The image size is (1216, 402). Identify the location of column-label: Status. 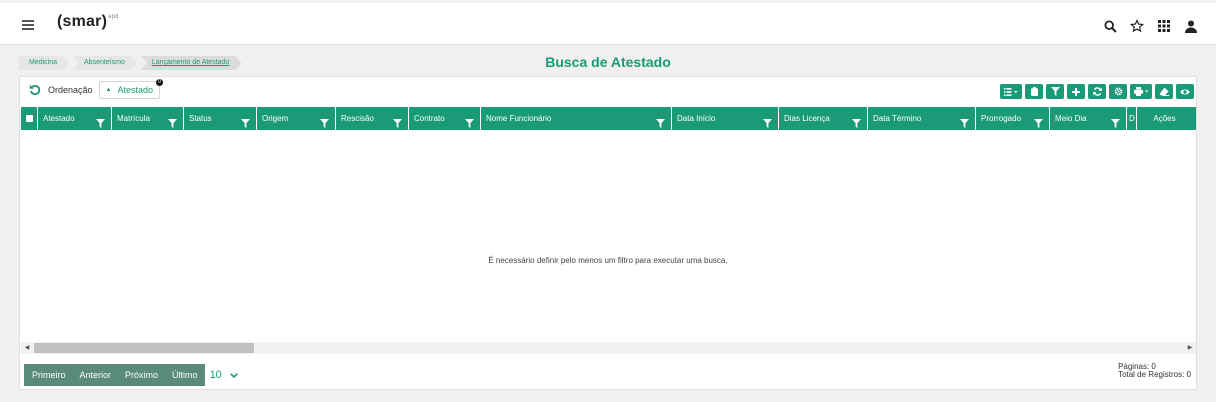
(200, 118).